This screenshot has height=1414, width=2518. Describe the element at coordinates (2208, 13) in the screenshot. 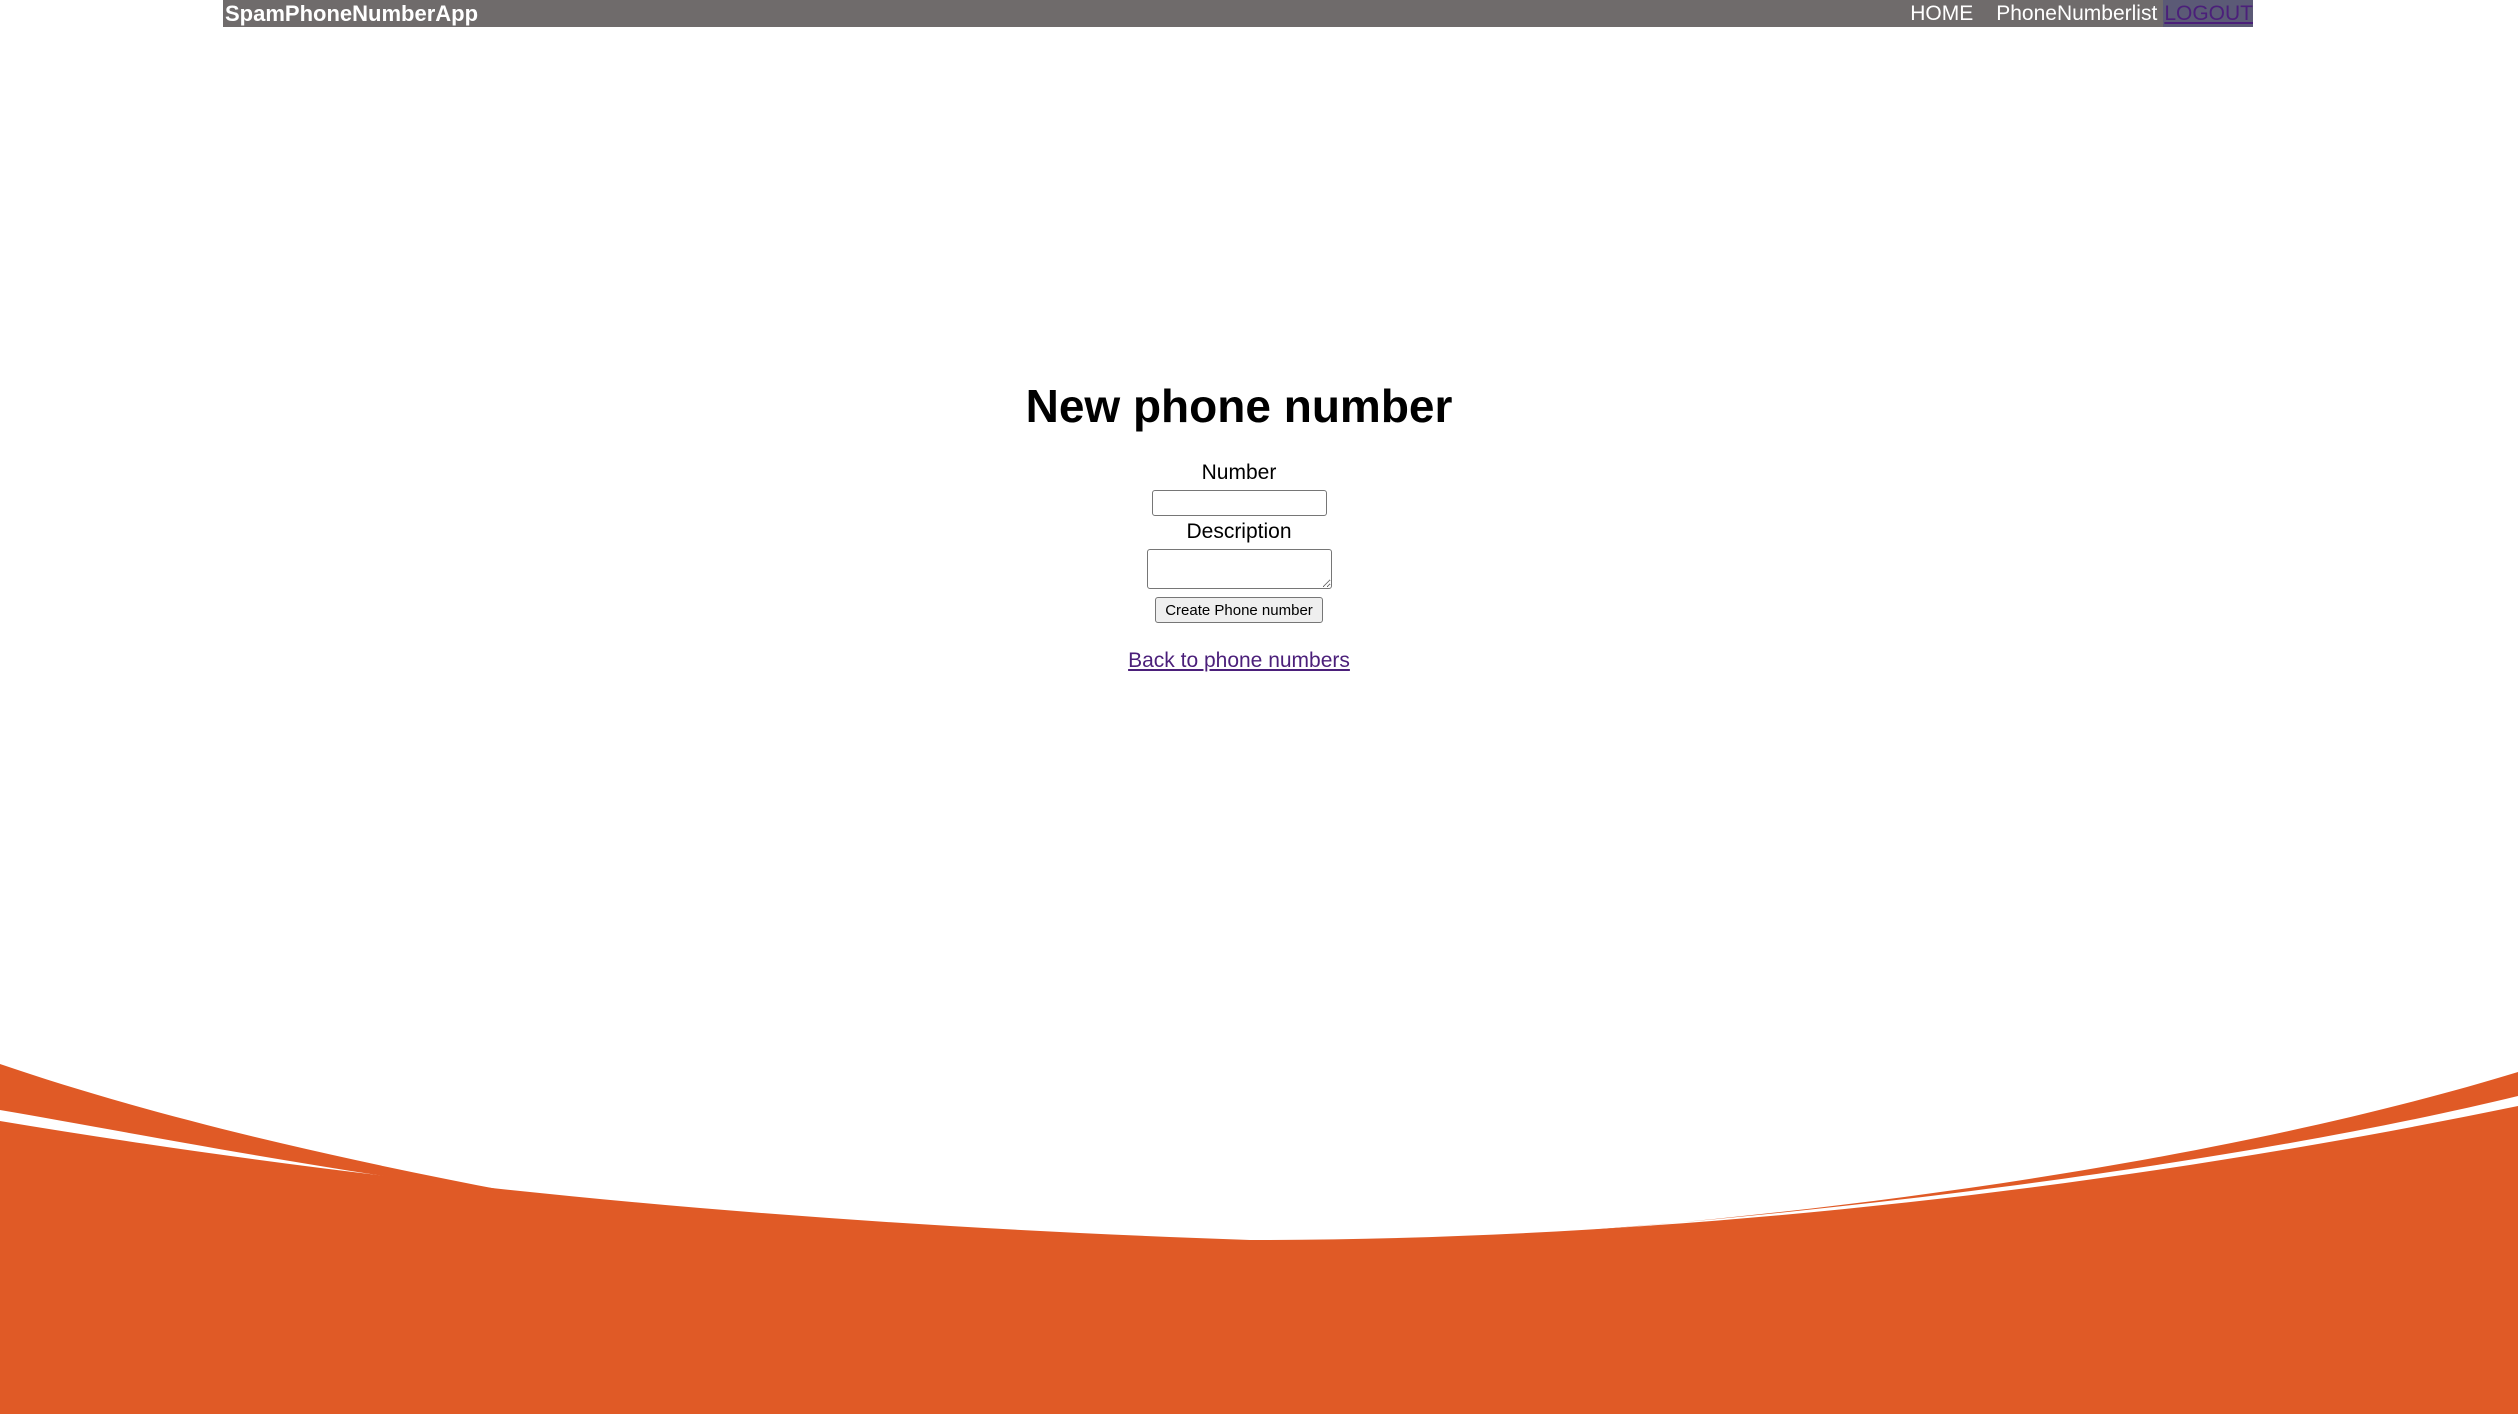

I see `nav-logout-link: LOGOUT` at that location.